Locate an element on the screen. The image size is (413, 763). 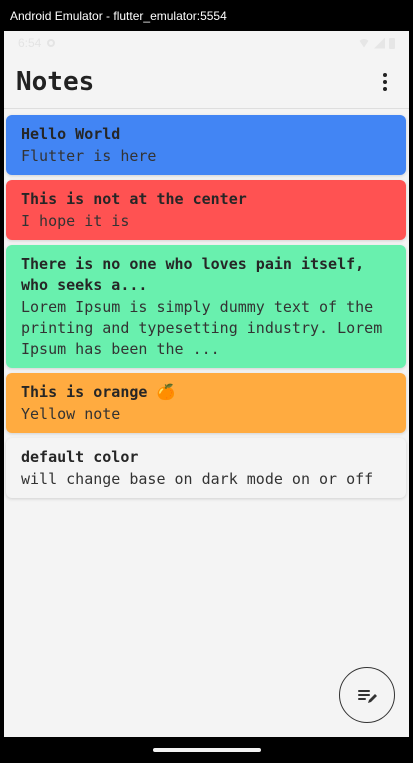
edit-note-icon is located at coordinates (367, 696).